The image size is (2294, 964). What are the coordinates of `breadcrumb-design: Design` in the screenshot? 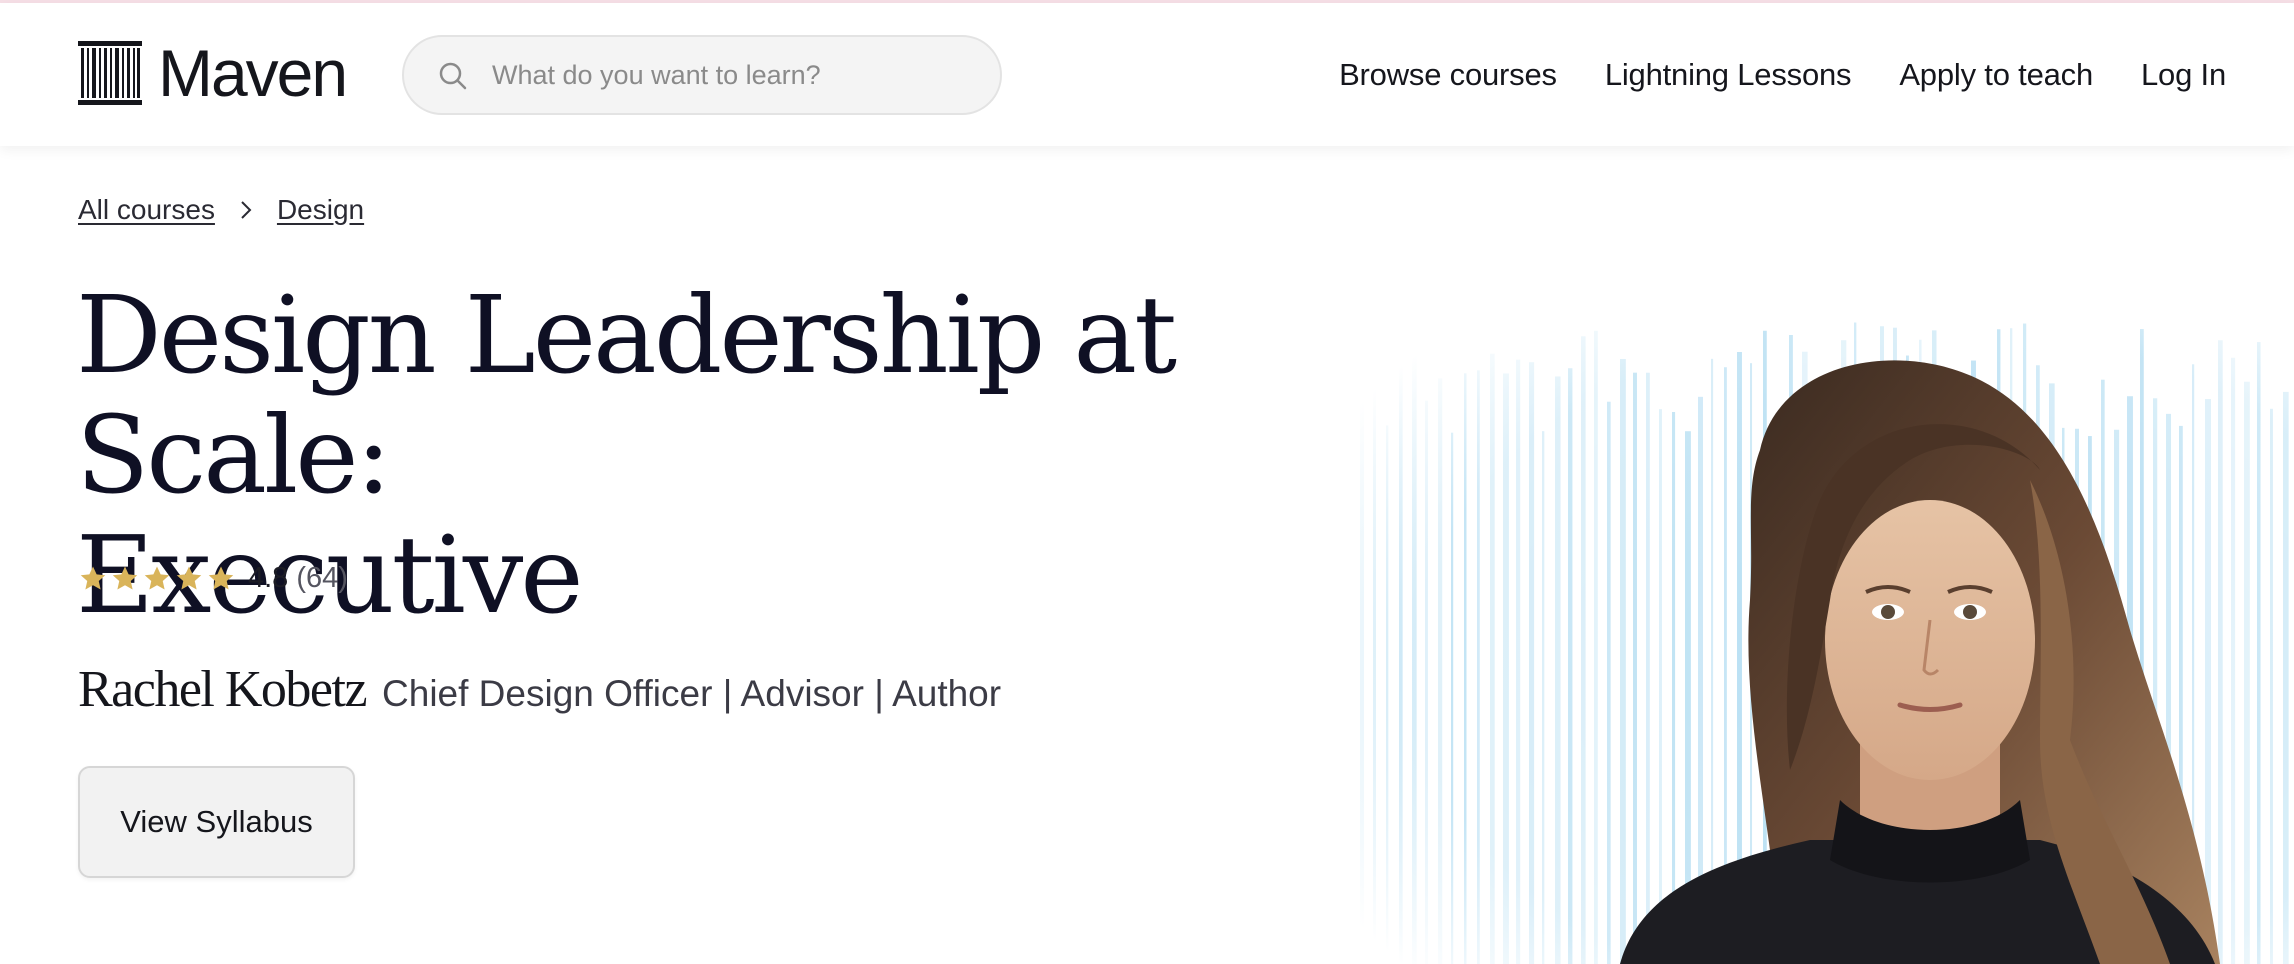 It's located at (320, 210).